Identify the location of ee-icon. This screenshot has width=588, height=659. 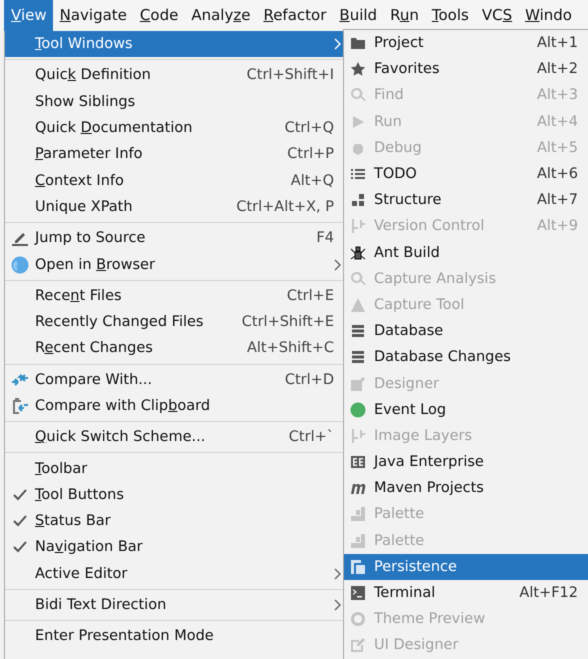
(358, 462).